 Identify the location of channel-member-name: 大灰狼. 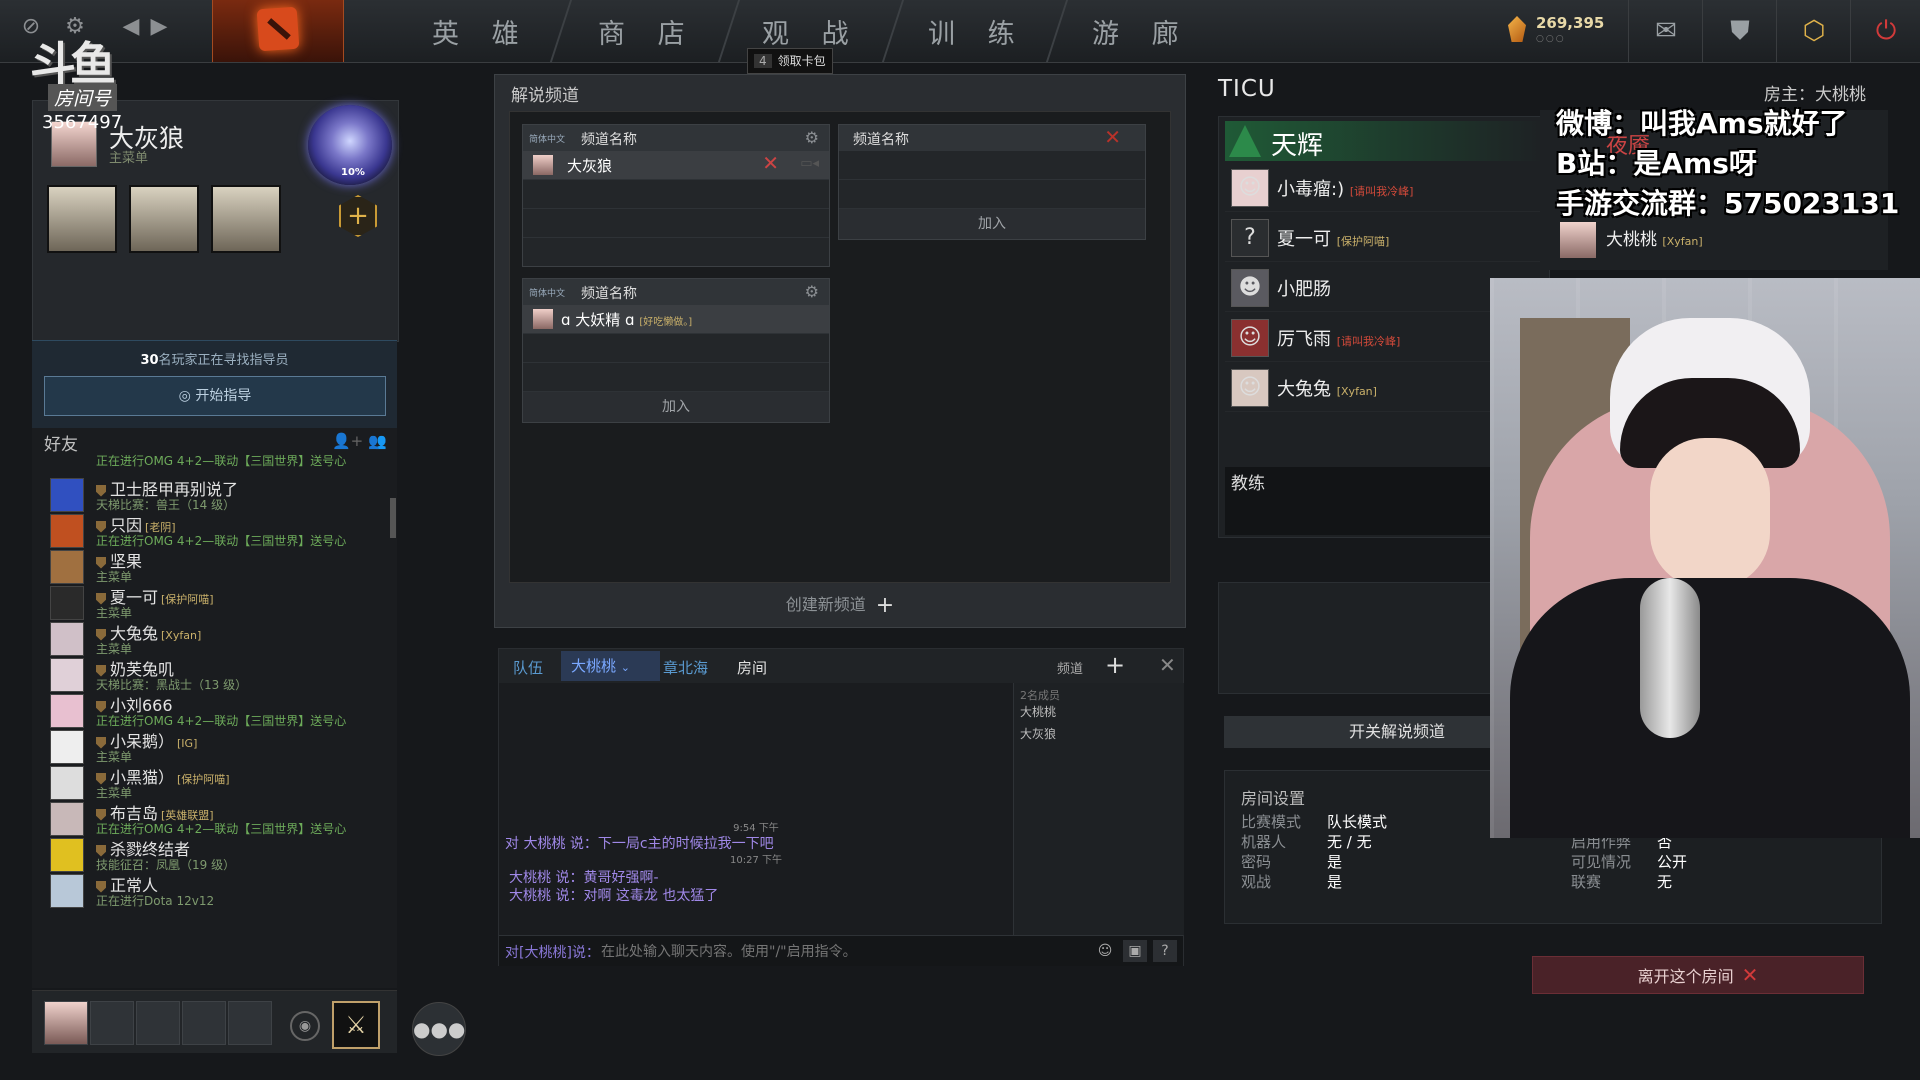
(590, 166).